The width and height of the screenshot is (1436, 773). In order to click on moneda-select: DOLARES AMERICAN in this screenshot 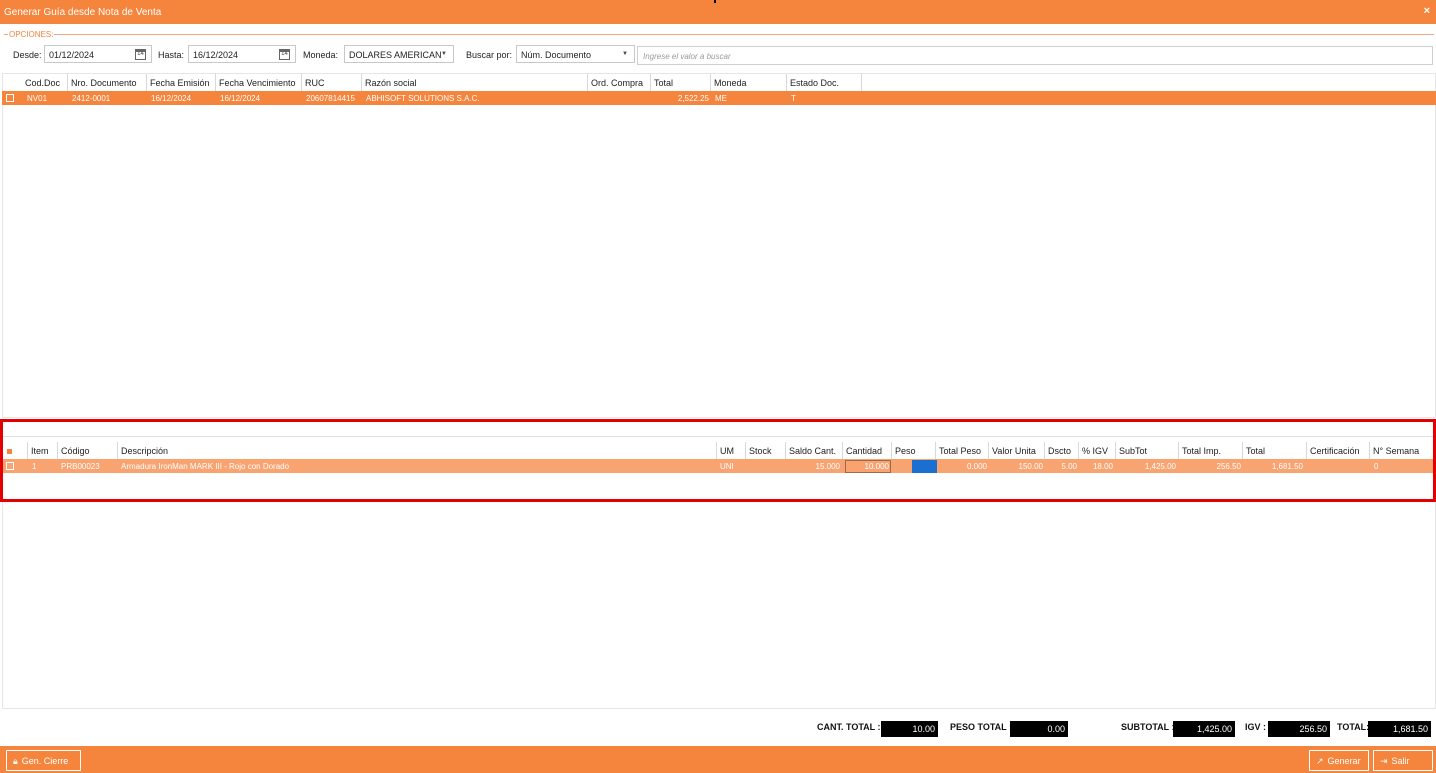, I will do `click(399, 54)`.